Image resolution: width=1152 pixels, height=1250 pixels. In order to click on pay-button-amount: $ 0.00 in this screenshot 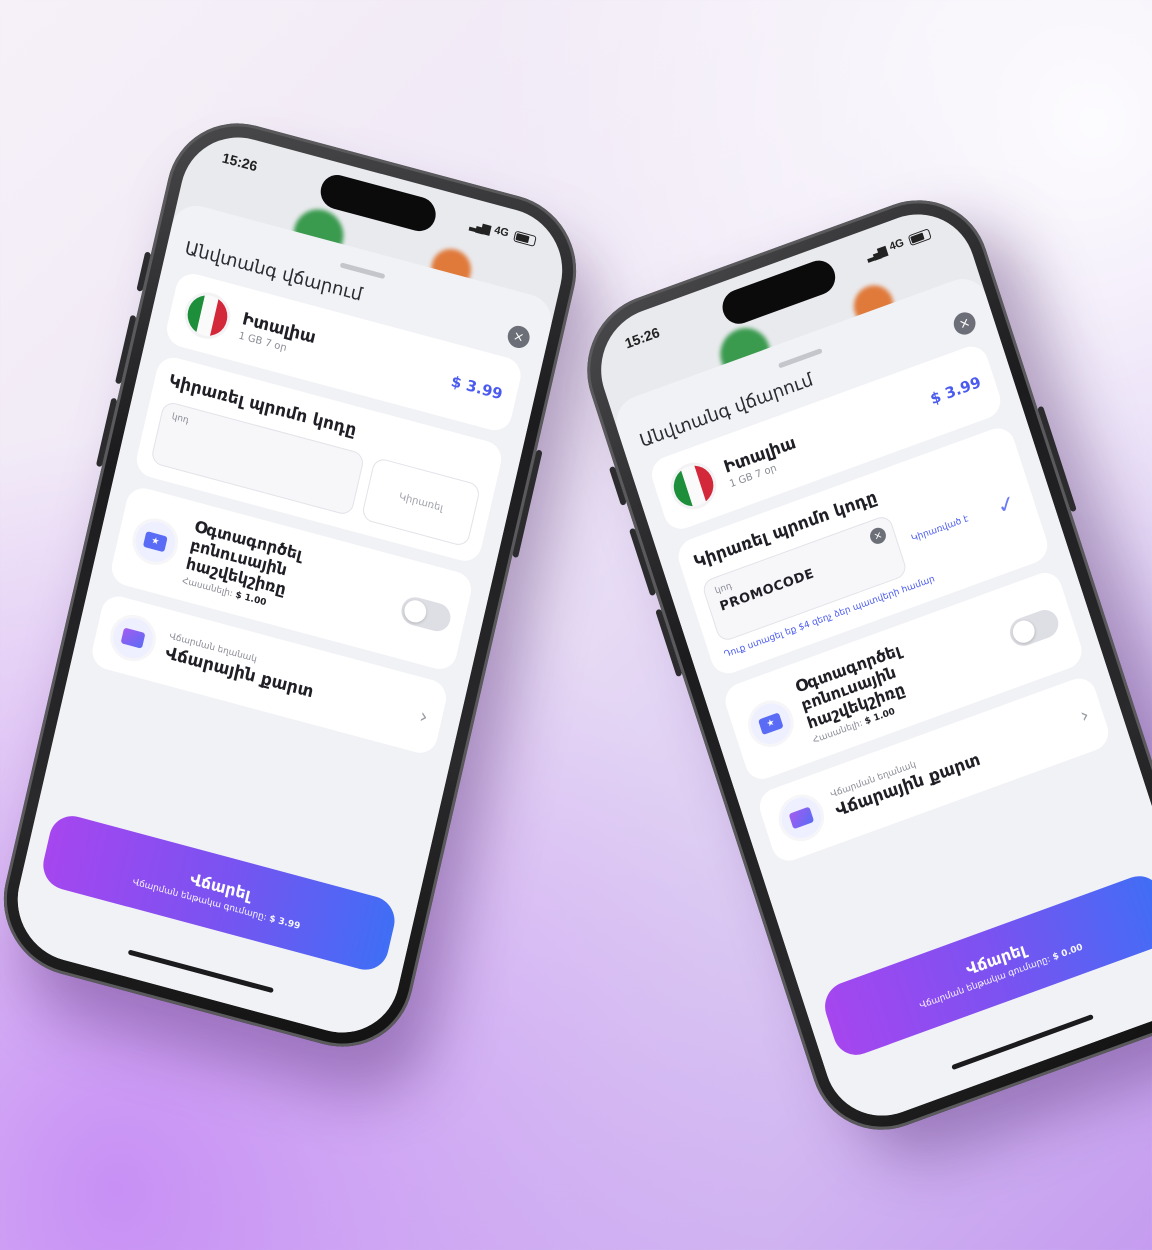, I will do `click(1068, 952)`.